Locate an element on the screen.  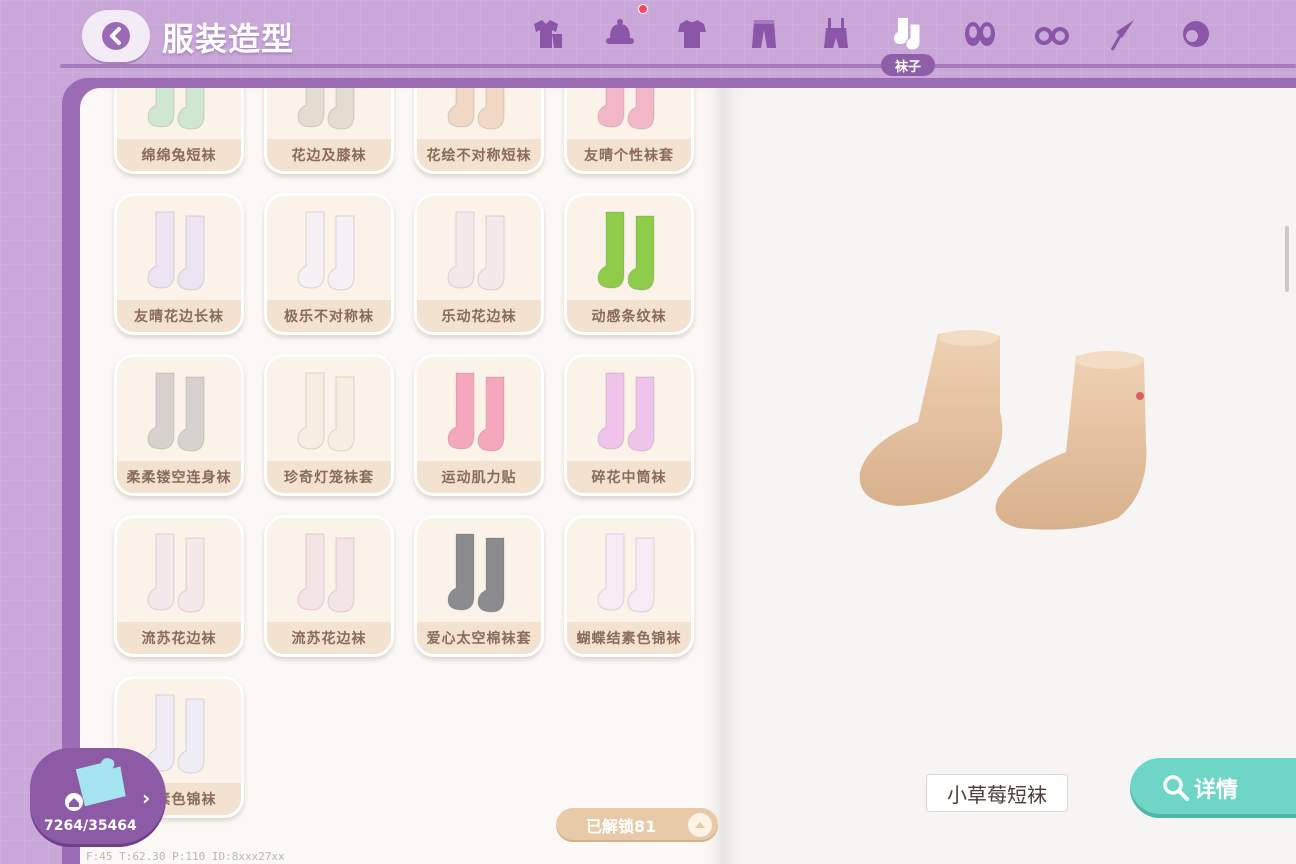
chevron-up-icon is located at coordinates (700, 825).